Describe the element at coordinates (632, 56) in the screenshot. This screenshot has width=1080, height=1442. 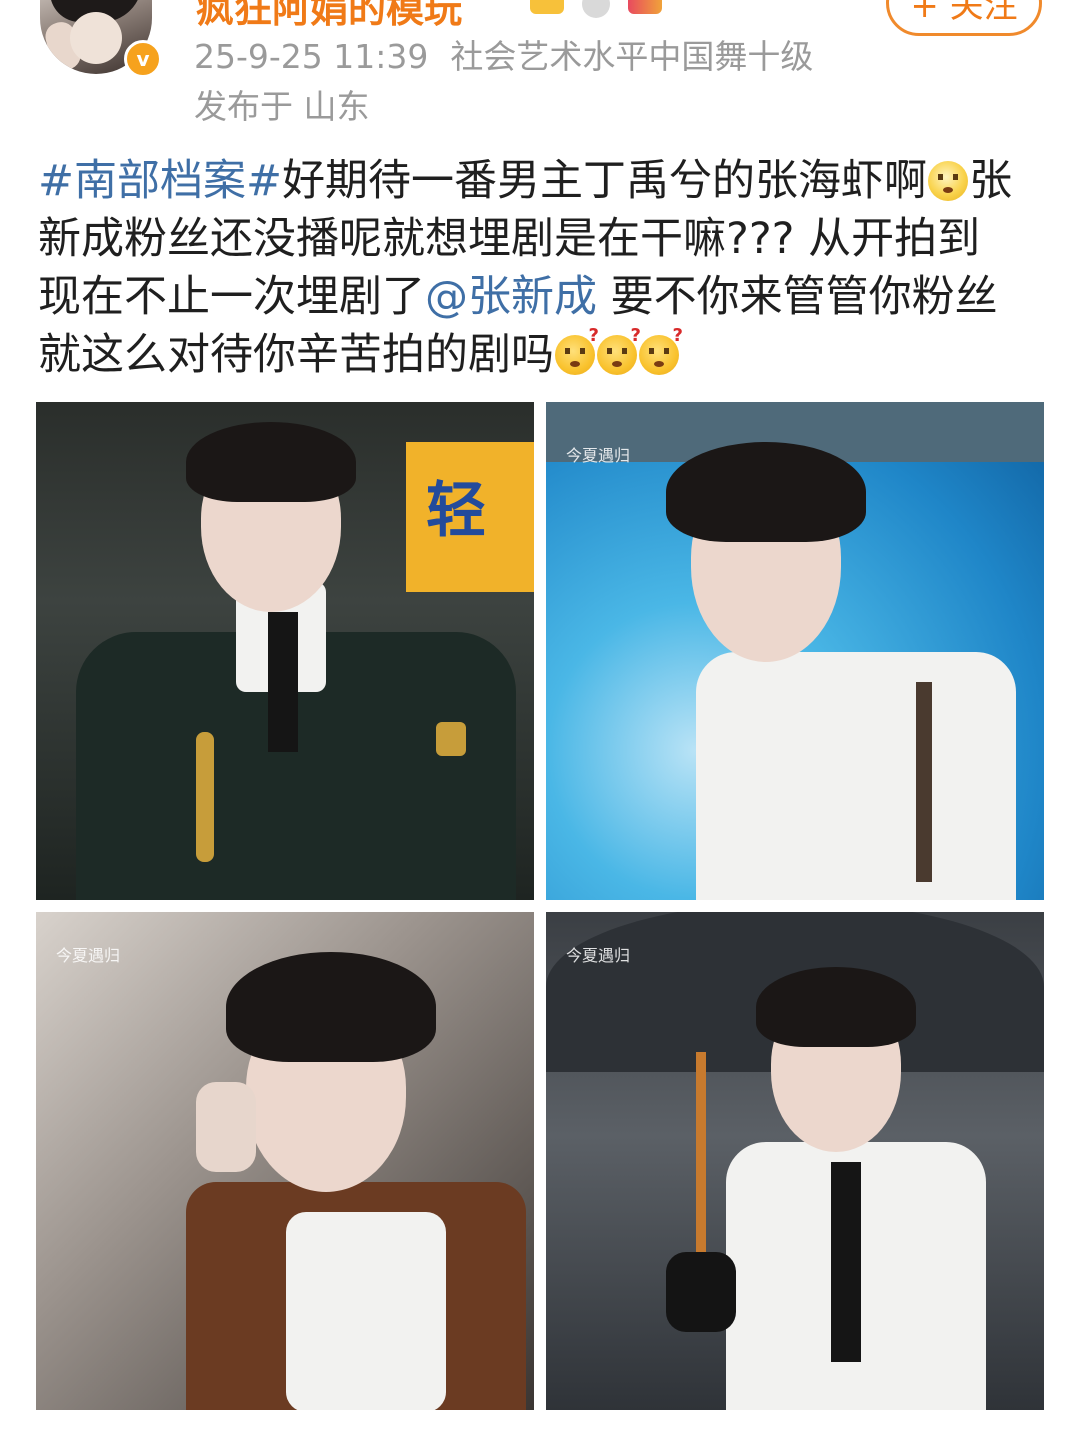
I see `post-source: 社会艺术水平中国舞十级` at that location.